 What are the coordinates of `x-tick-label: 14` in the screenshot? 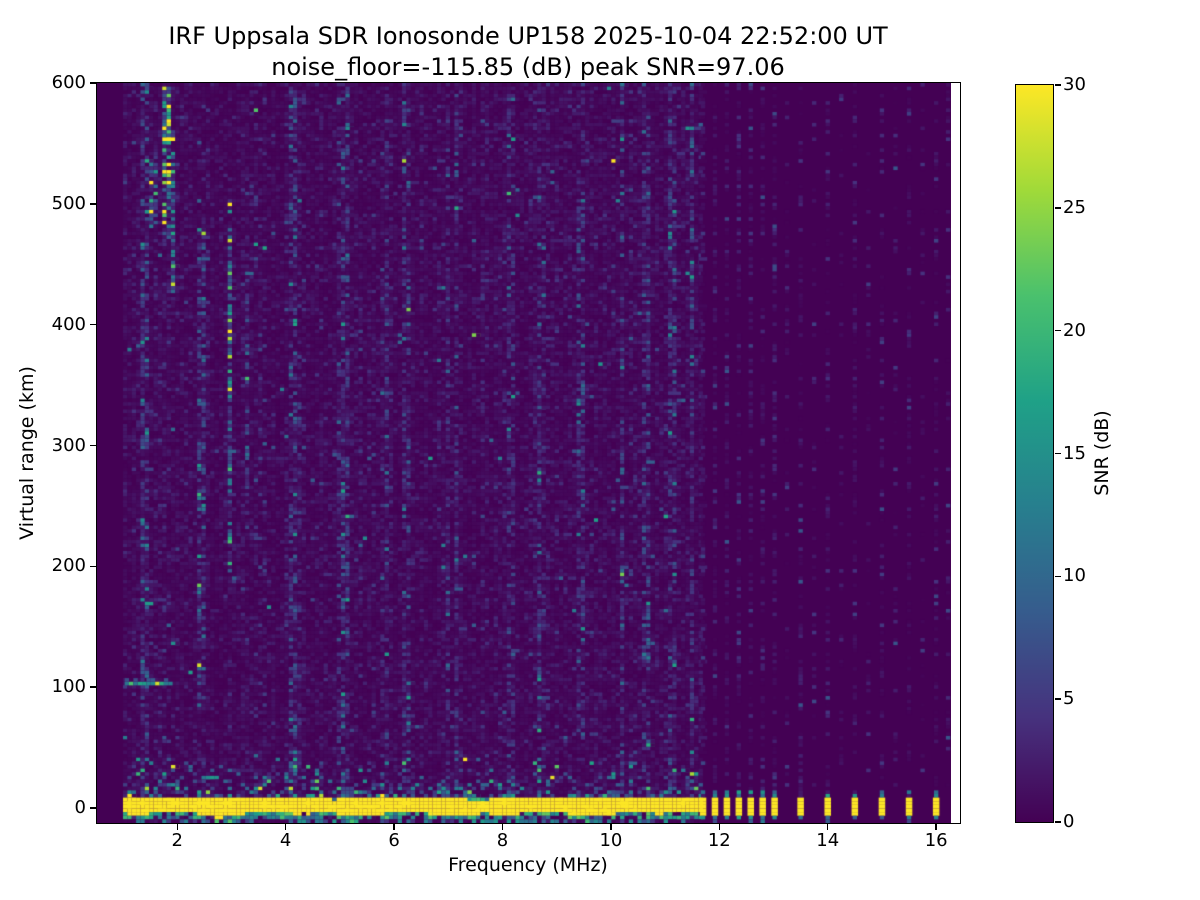 It's located at (828, 840).